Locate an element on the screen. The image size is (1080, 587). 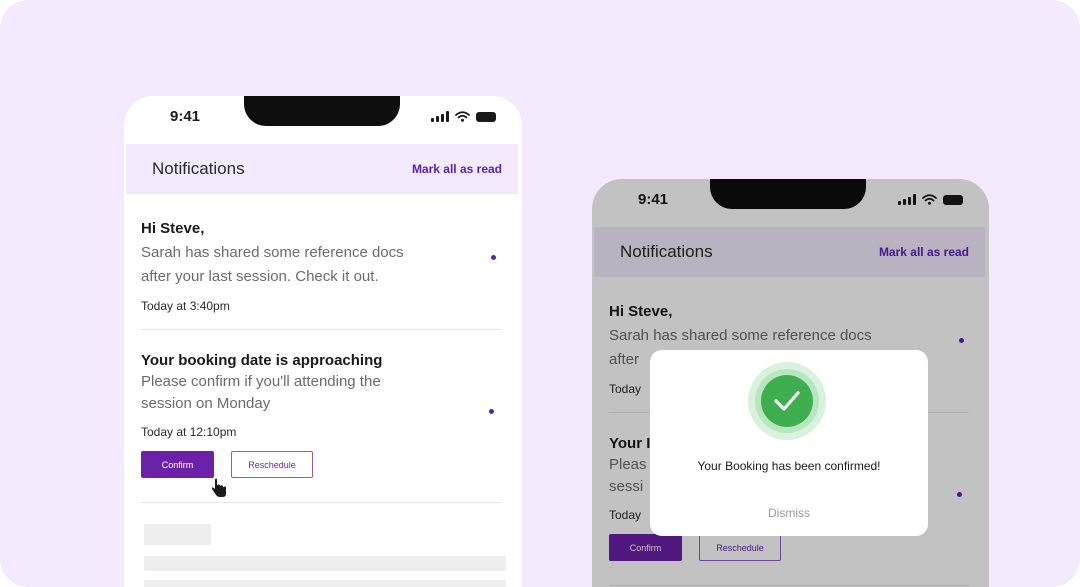
battery-icon is located at coordinates (486, 116).